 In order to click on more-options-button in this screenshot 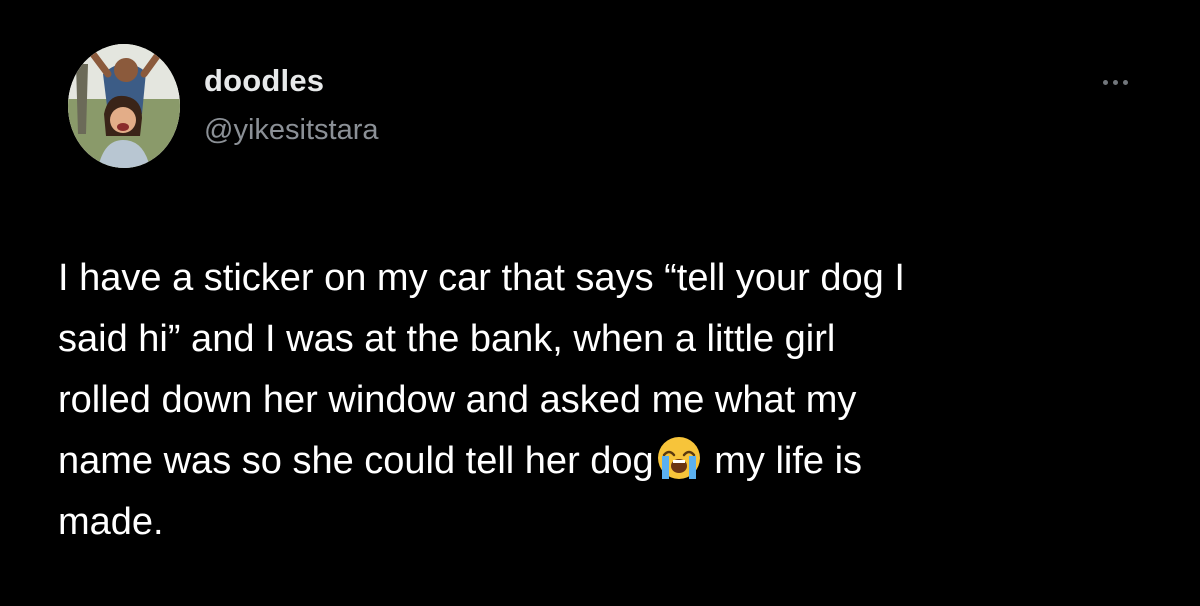, I will do `click(1115, 82)`.